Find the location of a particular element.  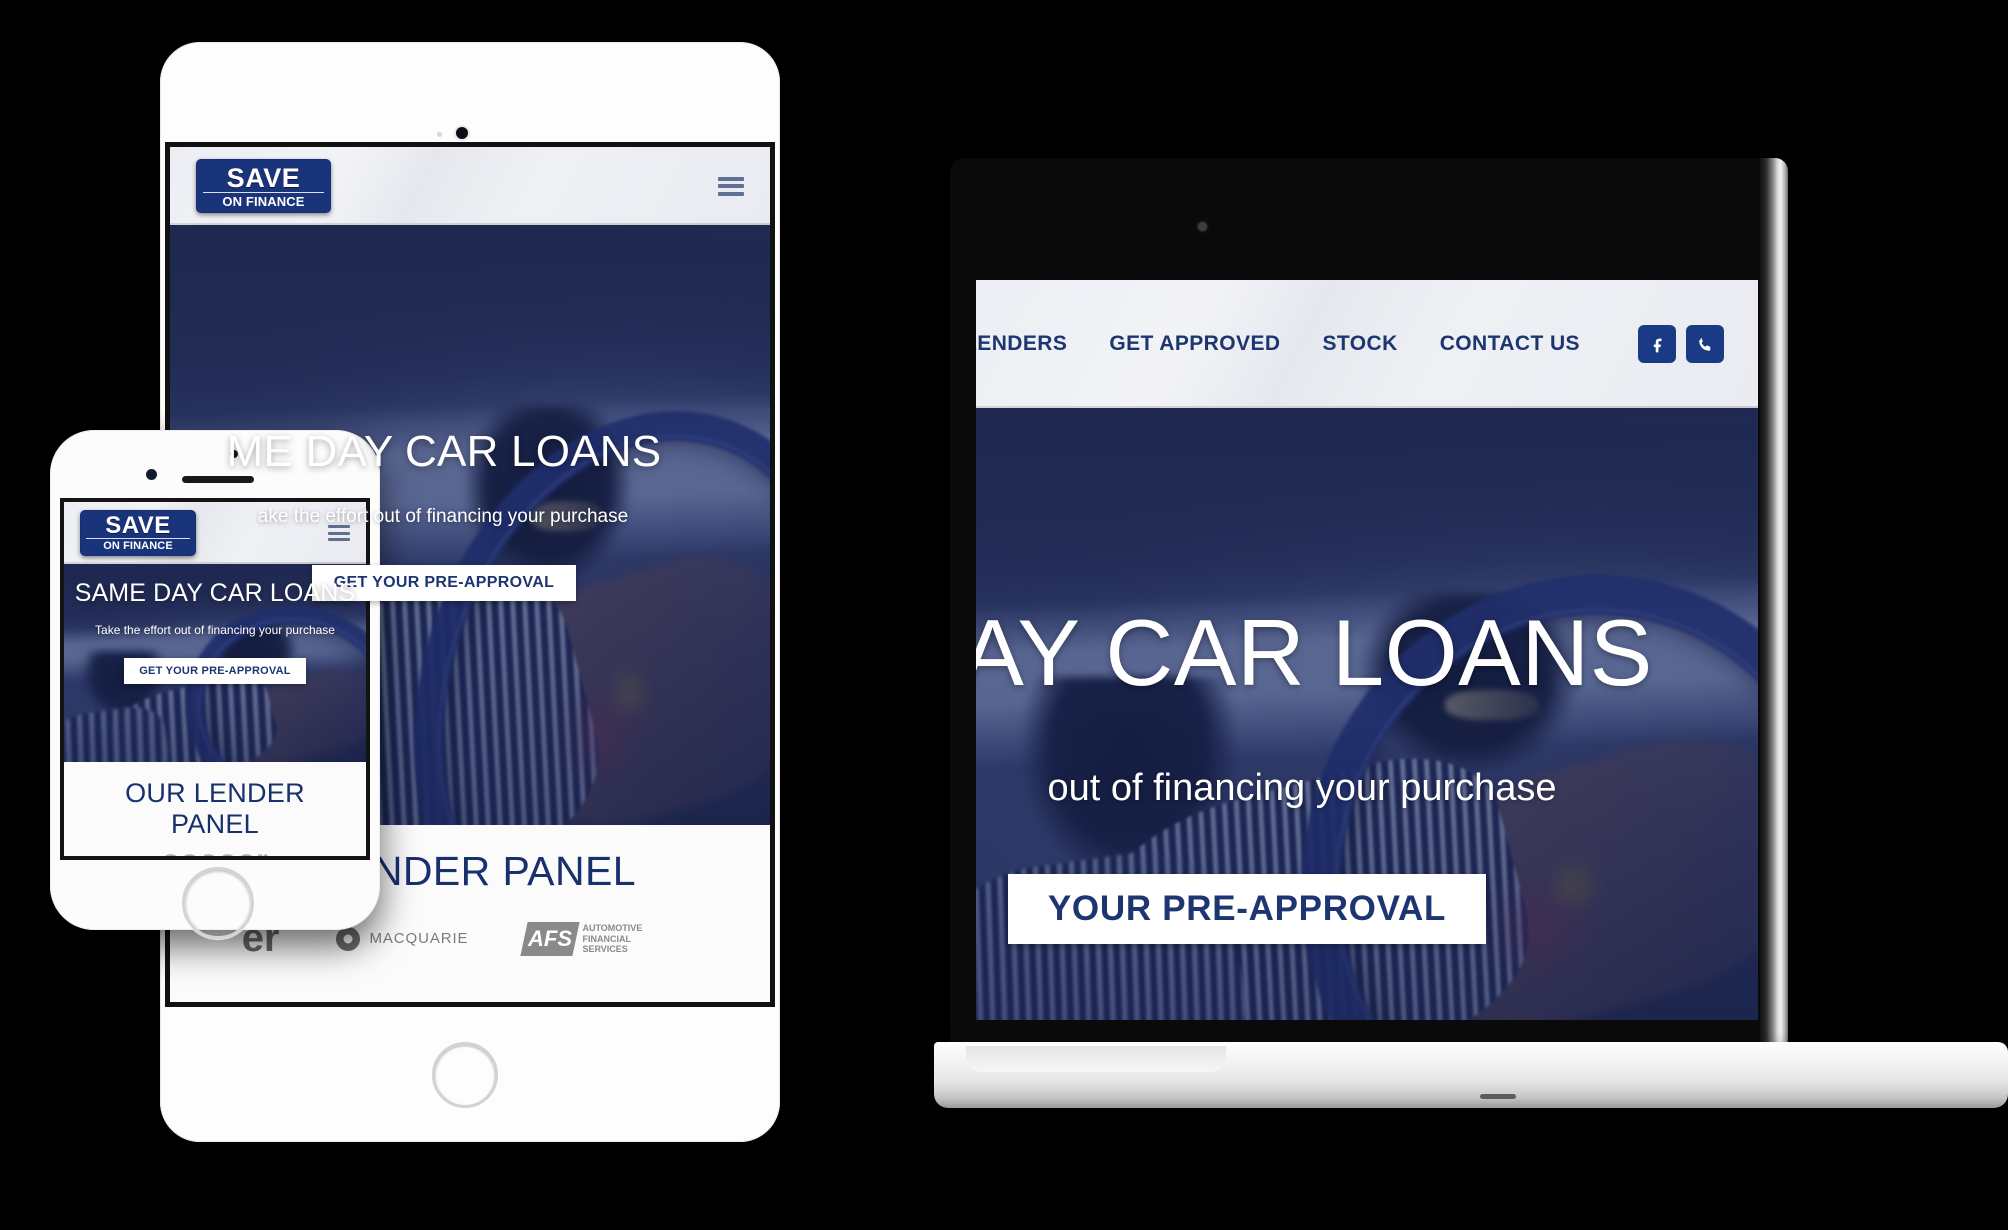

tablet-ambient-sensor-icon is located at coordinates (439, 134).